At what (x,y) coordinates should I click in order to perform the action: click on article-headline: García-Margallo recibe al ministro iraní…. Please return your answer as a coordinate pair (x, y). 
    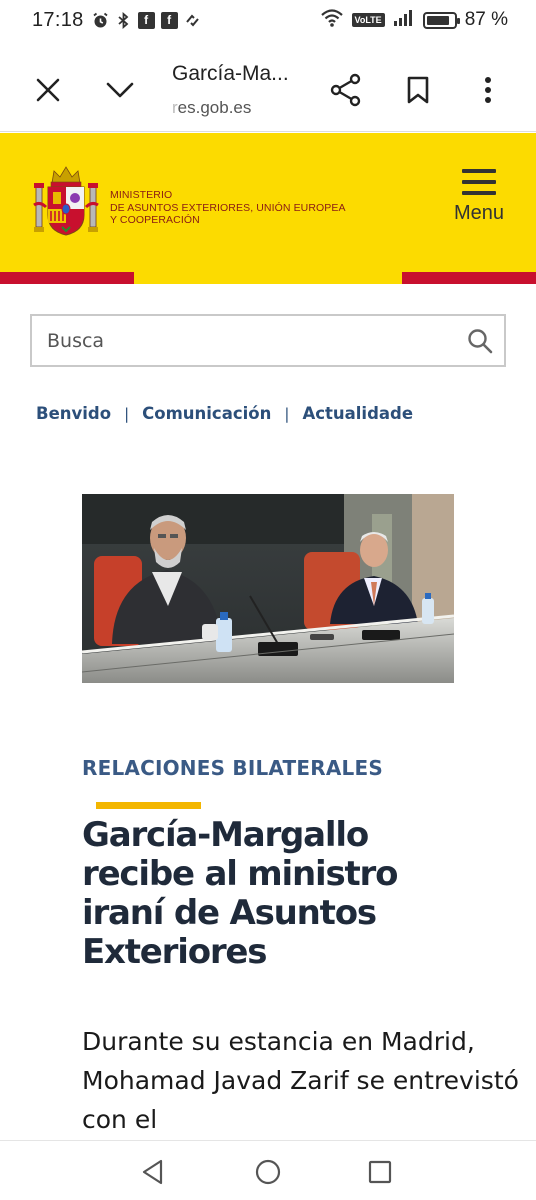
    Looking at the image, I should click on (240, 893).